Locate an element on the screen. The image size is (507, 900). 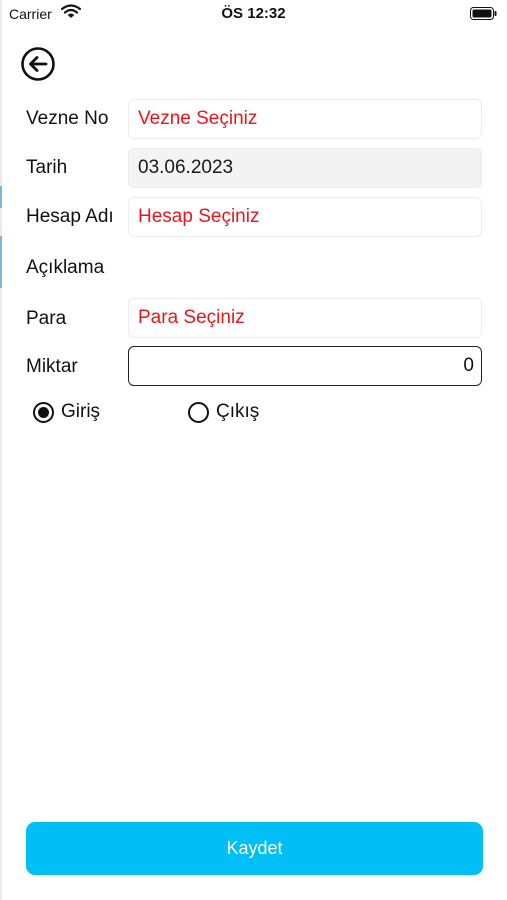
status-bar: Carrier ÖS 12:32 is located at coordinates (253, 14).